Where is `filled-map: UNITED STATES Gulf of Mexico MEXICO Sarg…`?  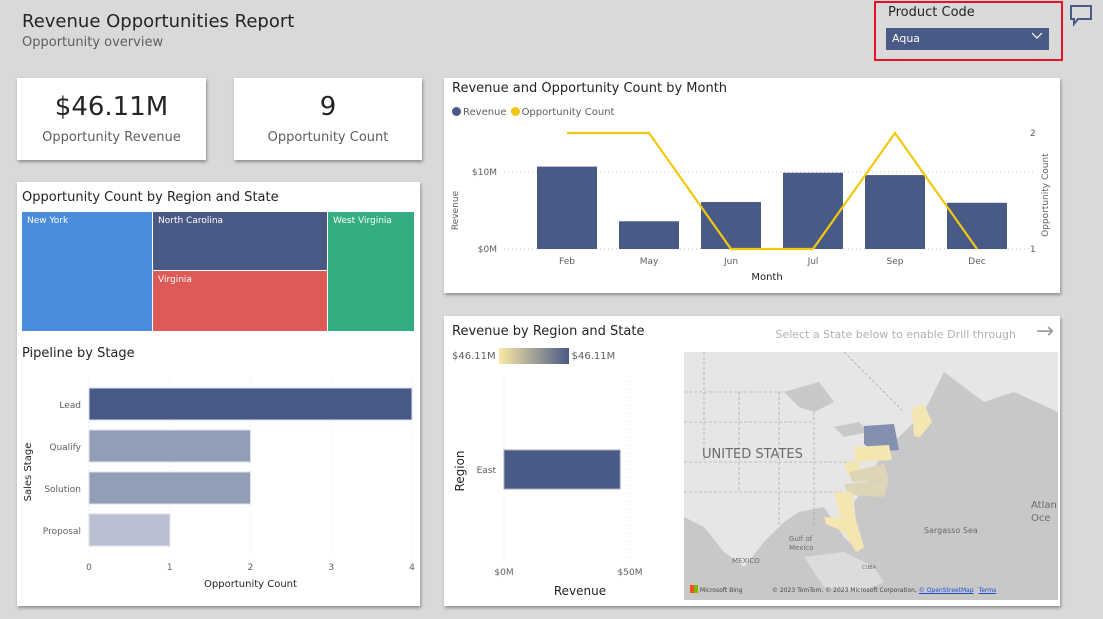
filled-map: UNITED STATES Gulf of Mexico MEXICO Sarg… is located at coordinates (871, 476).